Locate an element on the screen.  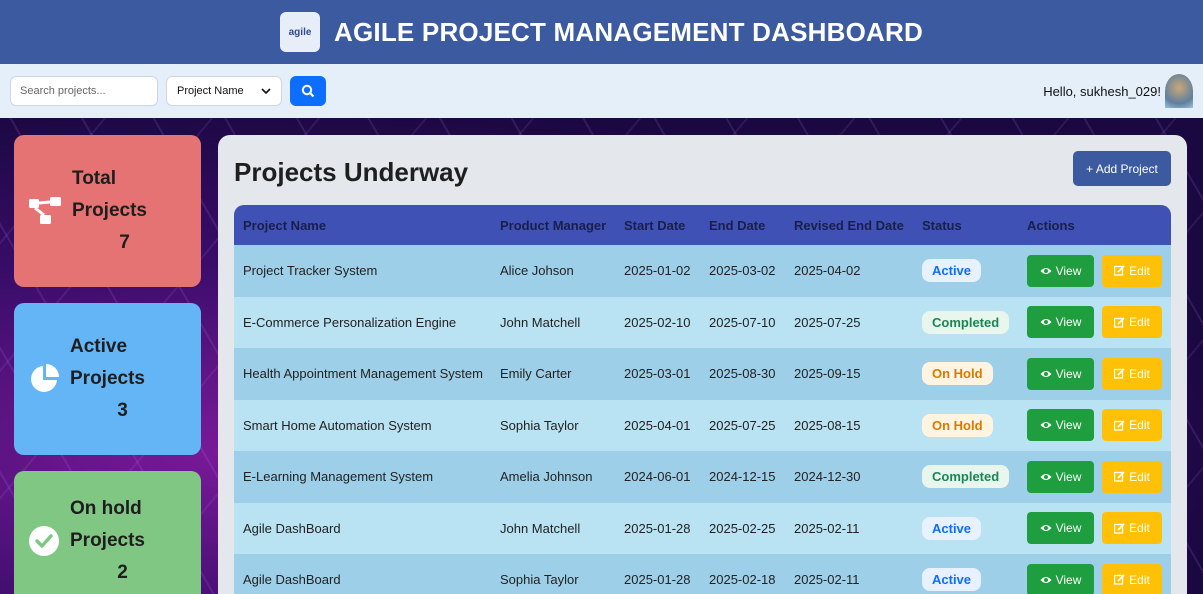
column-header: Project Name is located at coordinates (362, 225).